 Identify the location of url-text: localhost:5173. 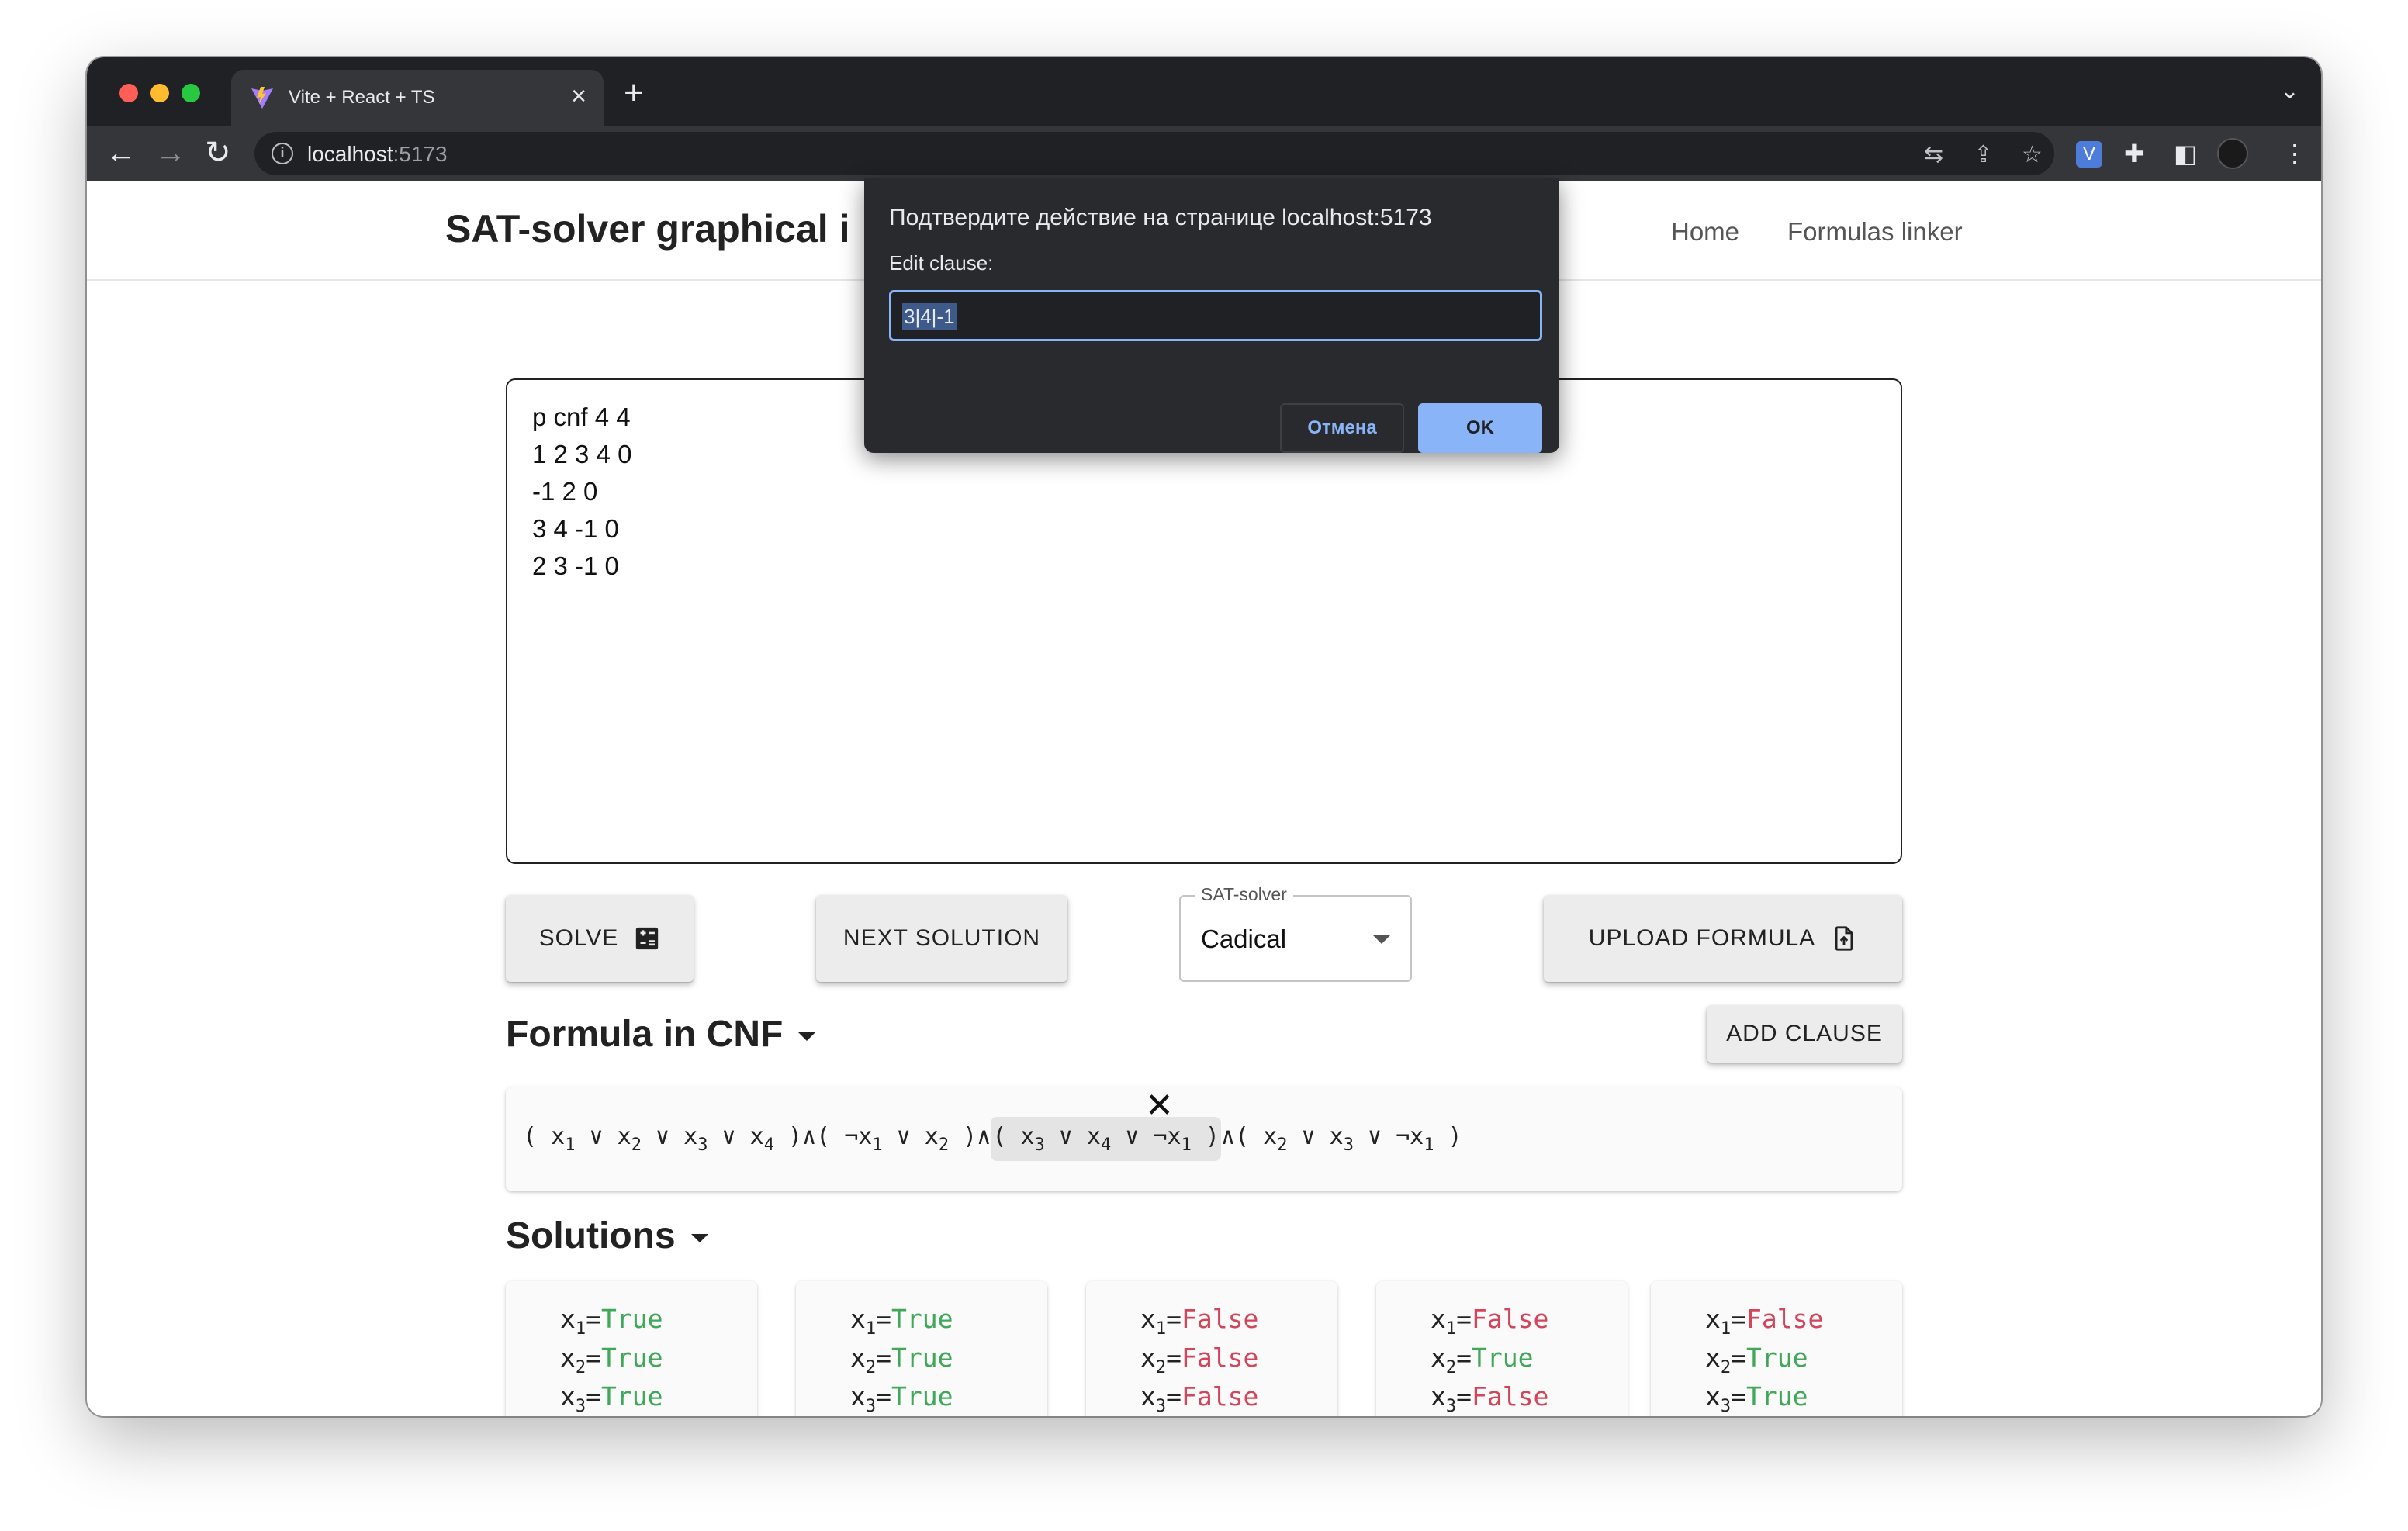
(377, 154).